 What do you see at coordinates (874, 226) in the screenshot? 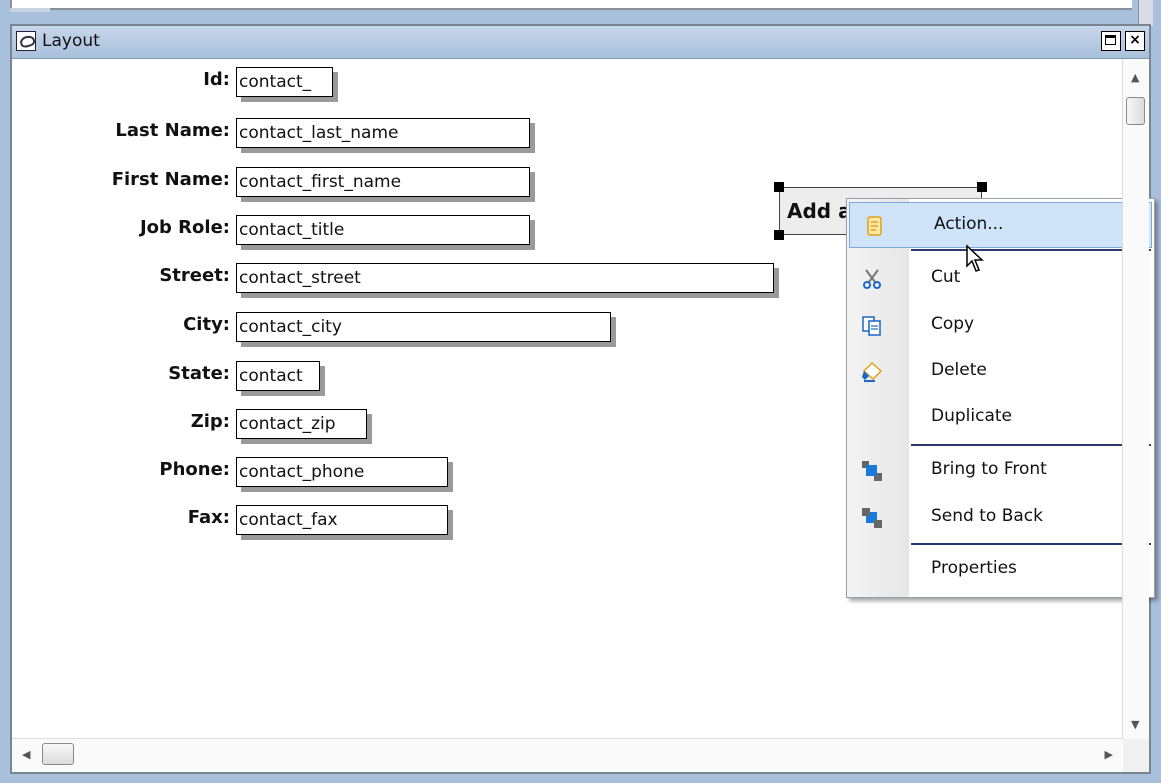
I see `action-icon` at bounding box center [874, 226].